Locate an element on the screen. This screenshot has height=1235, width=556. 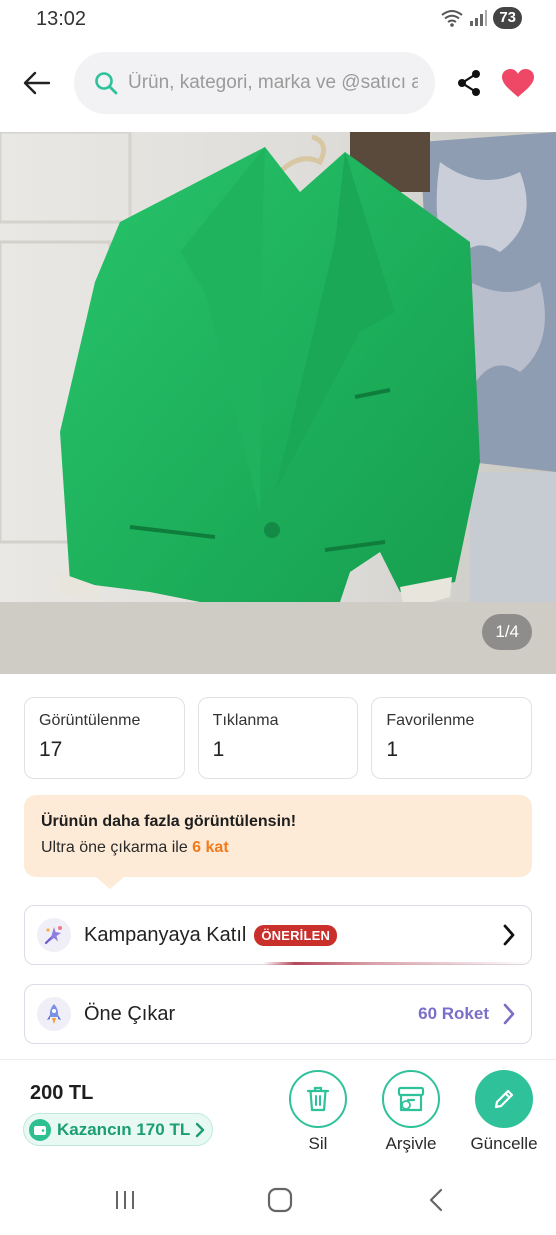
archive-circle is located at coordinates (411, 1099).